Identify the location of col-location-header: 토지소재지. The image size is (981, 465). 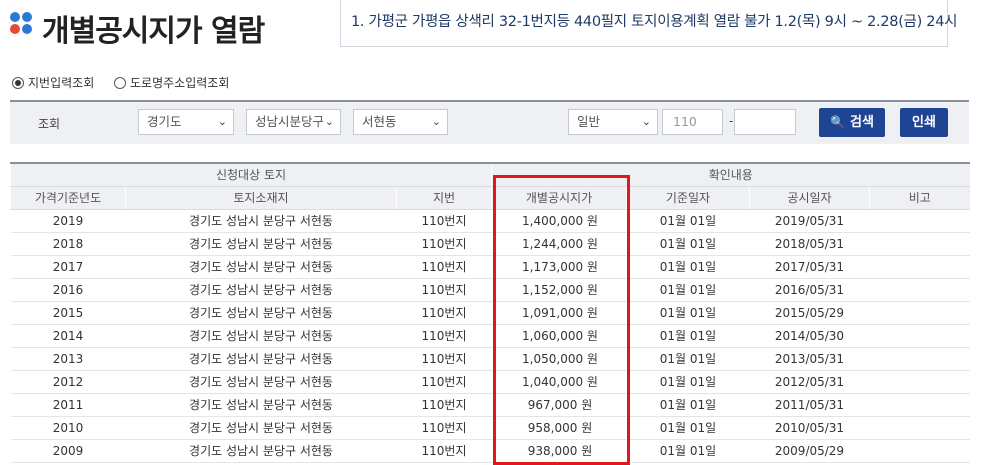
(261, 198).